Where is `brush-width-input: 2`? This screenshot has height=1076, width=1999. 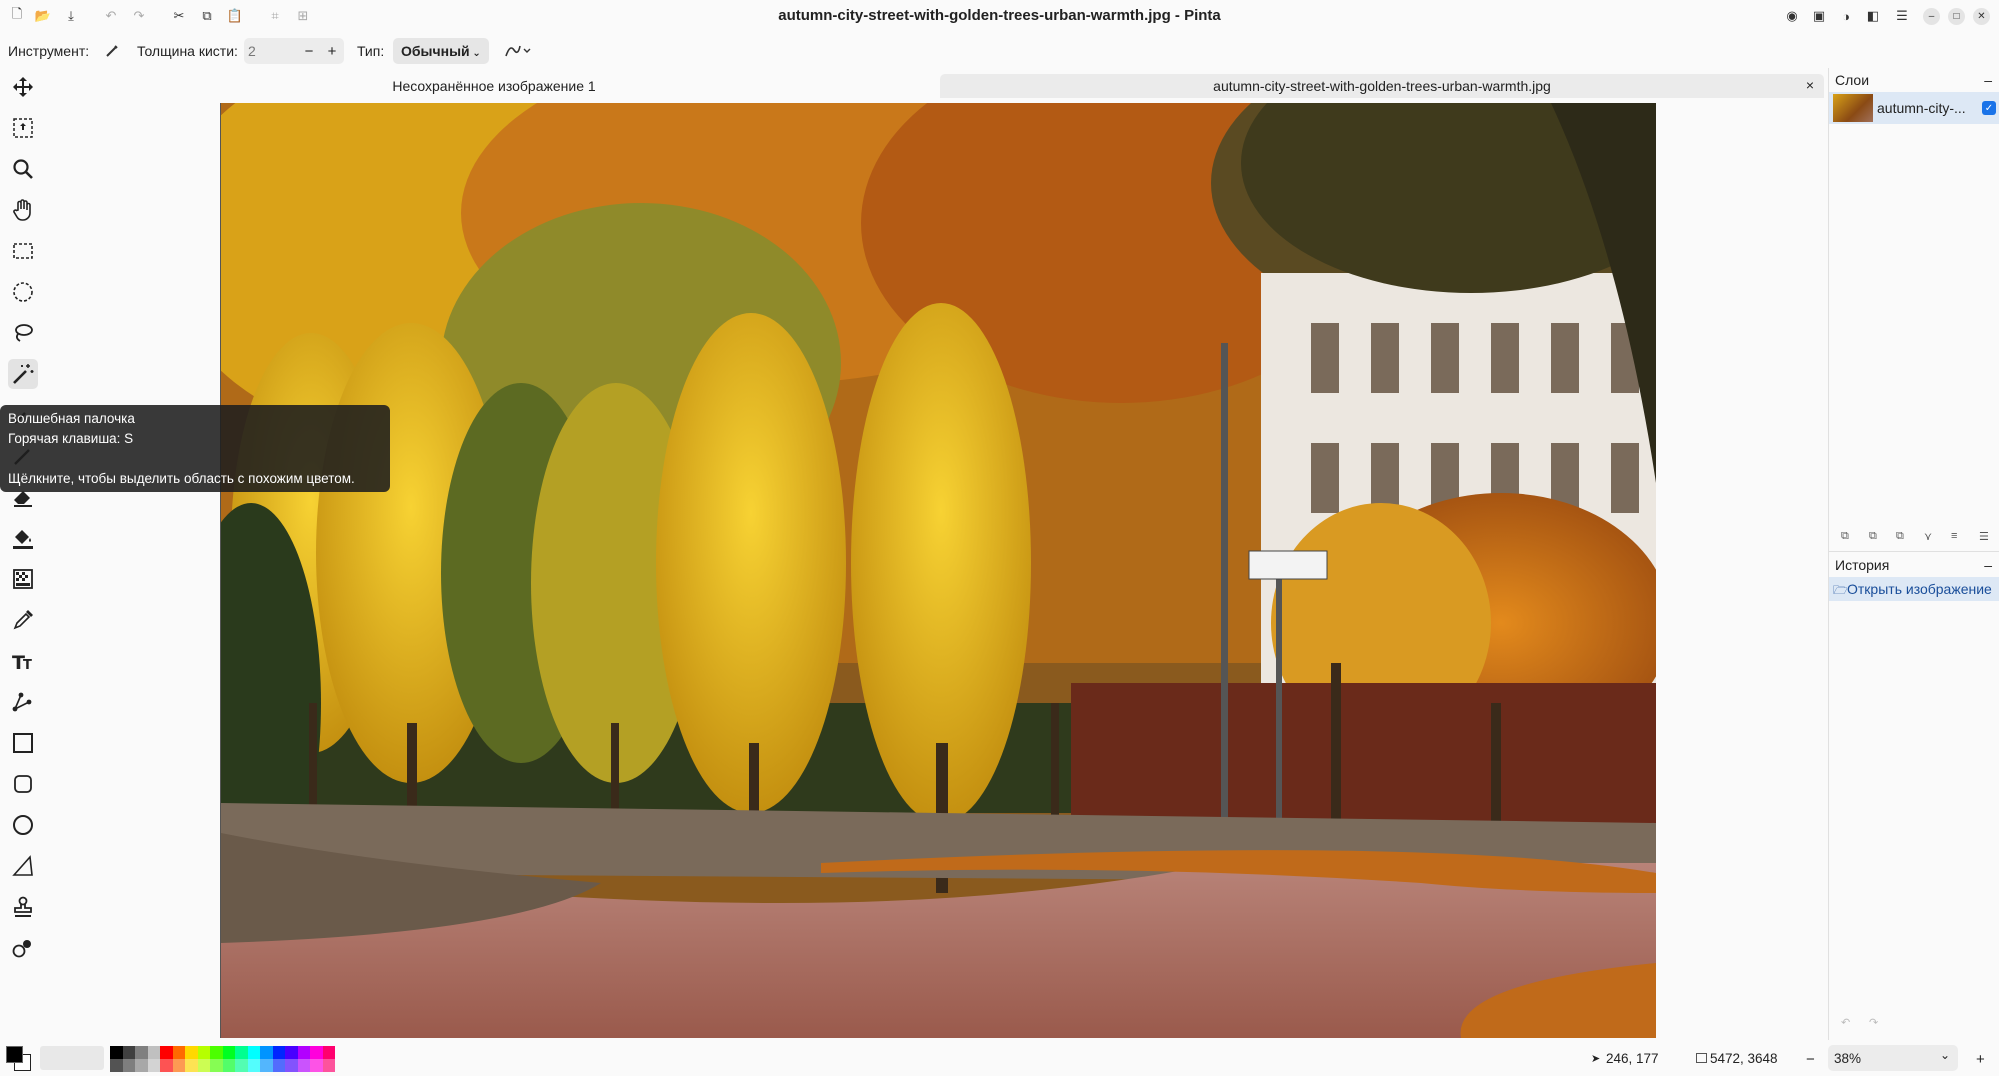 brush-width-input: 2 is located at coordinates (252, 51).